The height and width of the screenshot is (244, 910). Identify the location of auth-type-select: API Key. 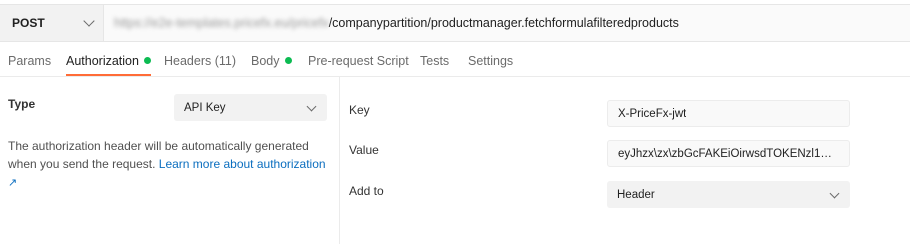
(250, 107).